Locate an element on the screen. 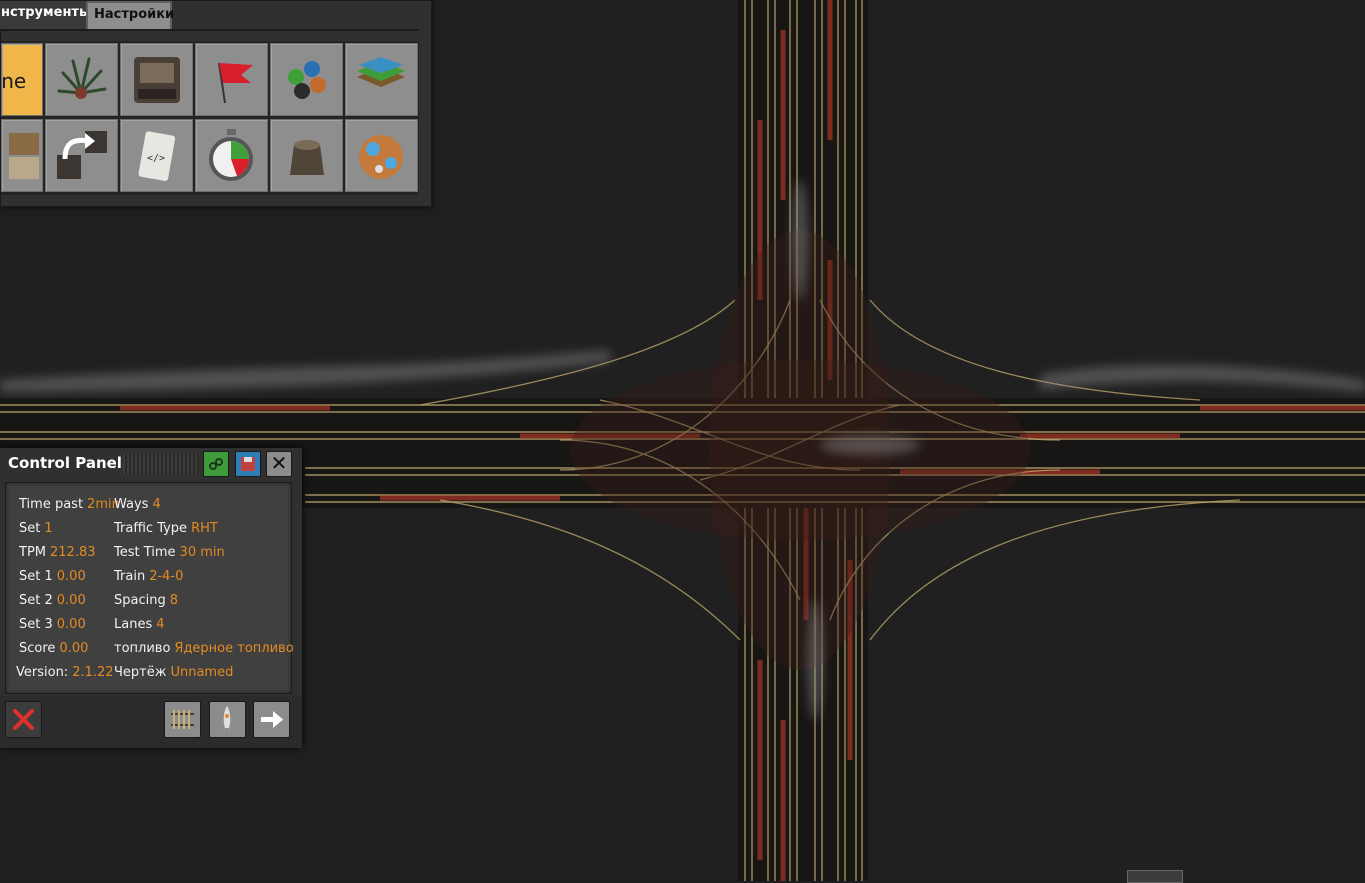 The height and width of the screenshot is (883, 1365). stat-set: Set 1 is located at coordinates (36, 528).